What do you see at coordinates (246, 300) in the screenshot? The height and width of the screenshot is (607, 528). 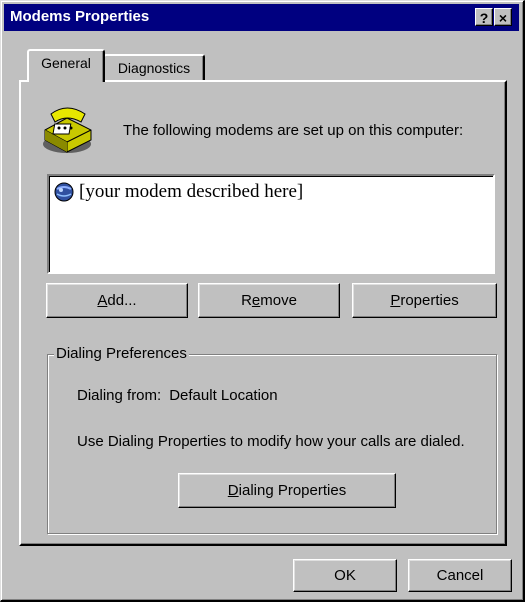 I see `remove-label-pre: R` at bounding box center [246, 300].